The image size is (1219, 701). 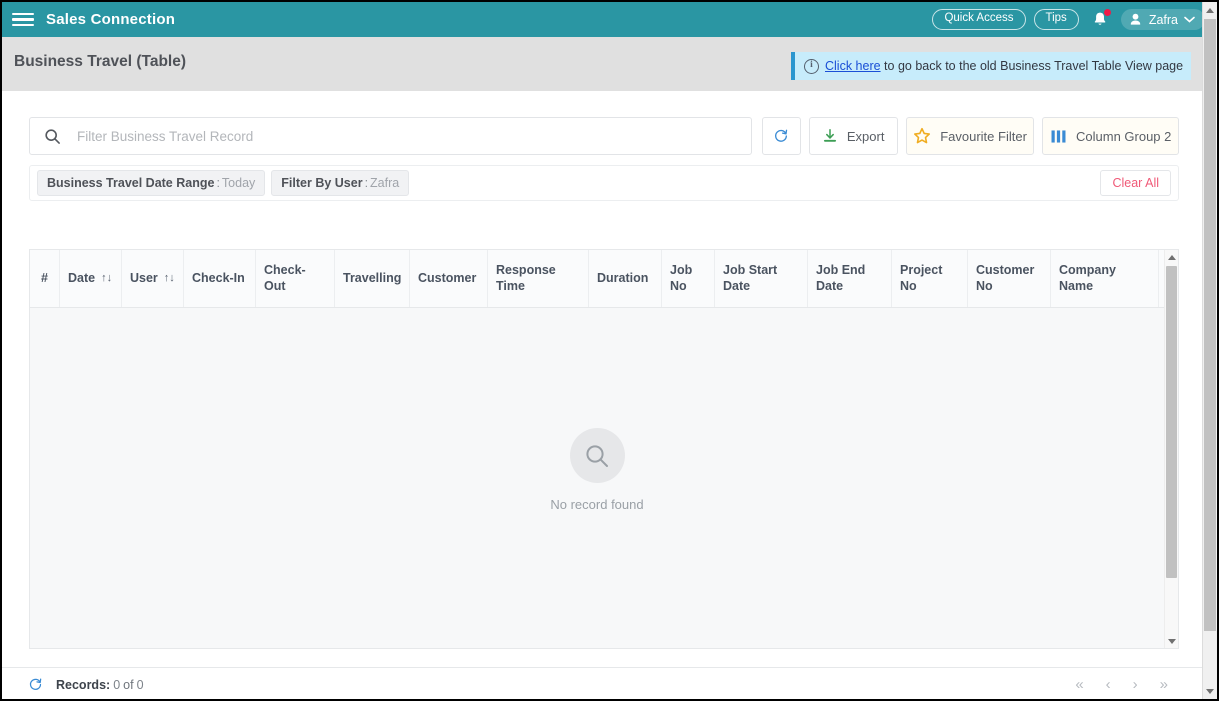 I want to click on table-header-label: Response Time, so click(x=526, y=277).